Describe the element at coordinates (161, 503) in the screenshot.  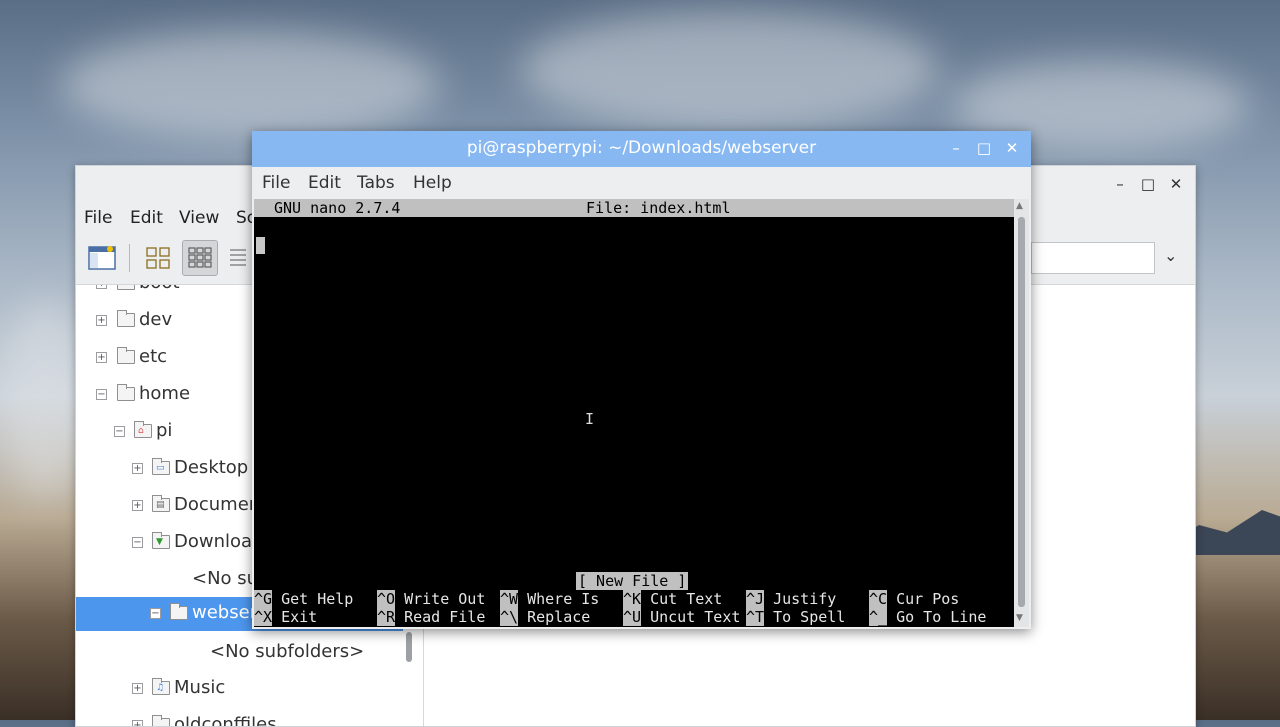
I see `documents-folder-icon: ▤` at that location.